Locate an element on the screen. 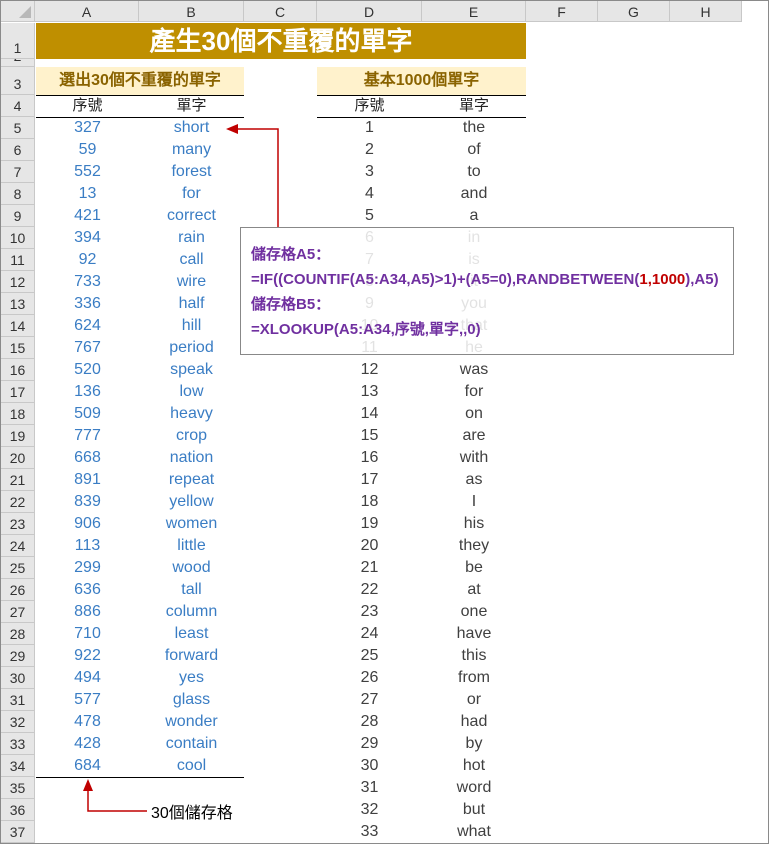 This screenshot has height=844, width=769. b5-label: 儲存格B5： is located at coordinates (291, 304).